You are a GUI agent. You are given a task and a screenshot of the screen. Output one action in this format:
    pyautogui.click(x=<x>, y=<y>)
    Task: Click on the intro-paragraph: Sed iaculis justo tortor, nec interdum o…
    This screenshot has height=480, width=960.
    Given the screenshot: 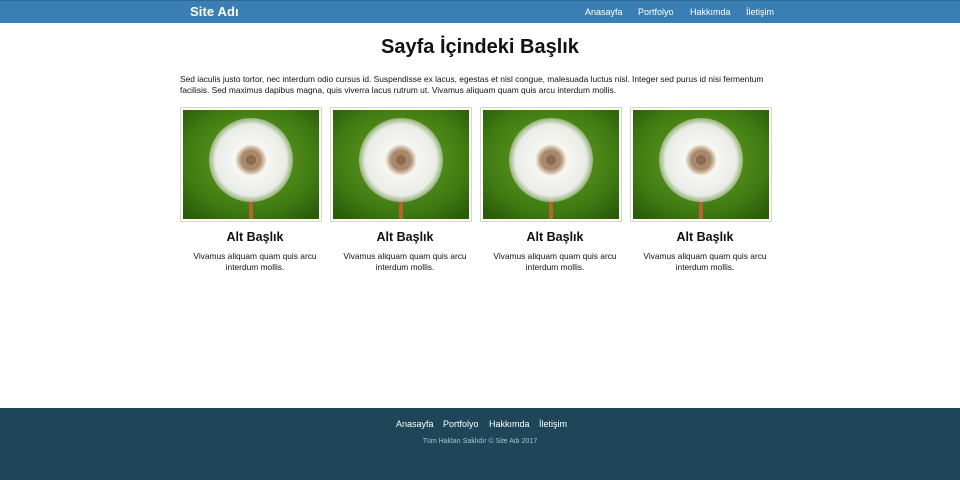 What is the action you would take?
    pyautogui.click(x=472, y=84)
    